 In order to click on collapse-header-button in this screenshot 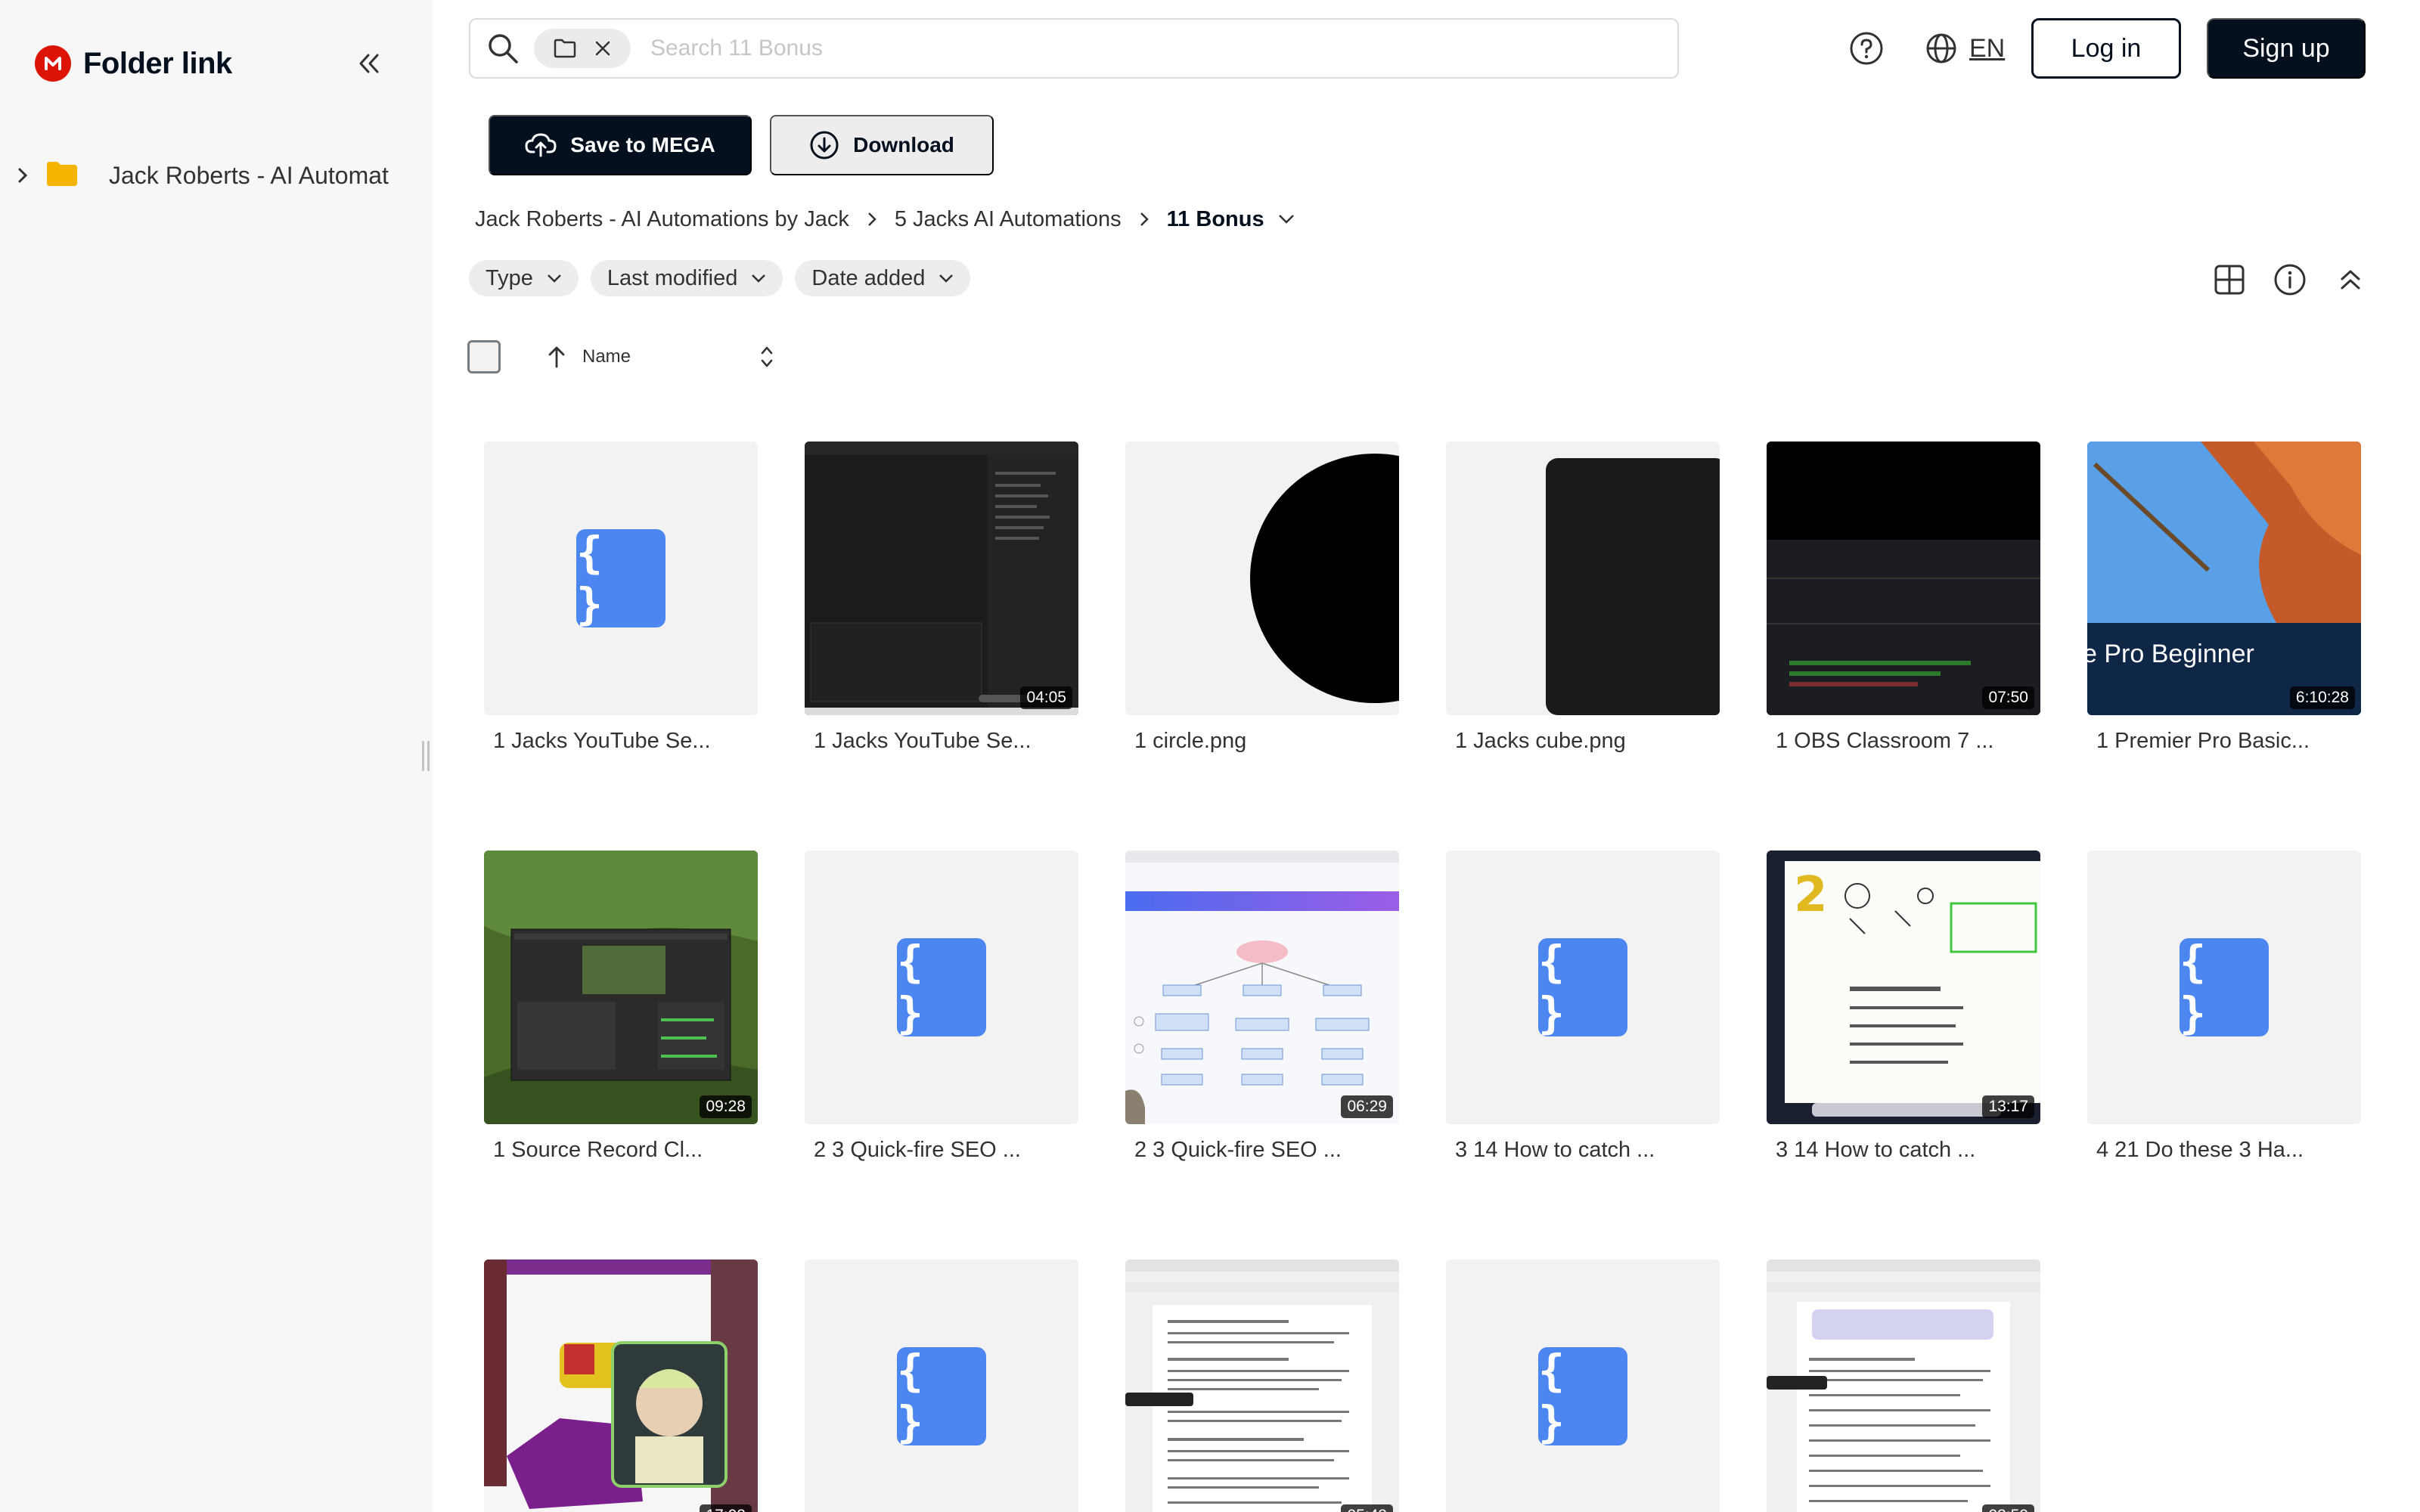, I will do `click(2350, 280)`.